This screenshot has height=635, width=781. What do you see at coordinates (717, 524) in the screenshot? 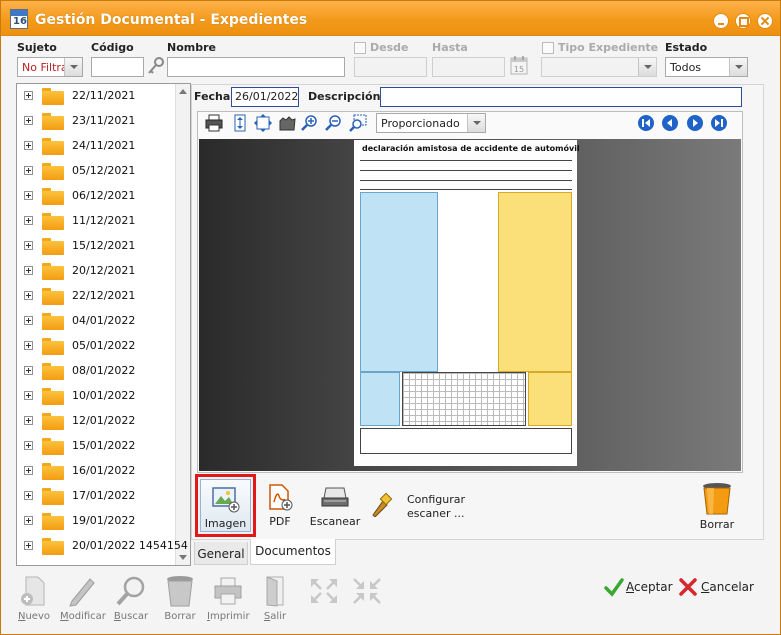
I see `borrar-documento-label: Borrar` at bounding box center [717, 524].